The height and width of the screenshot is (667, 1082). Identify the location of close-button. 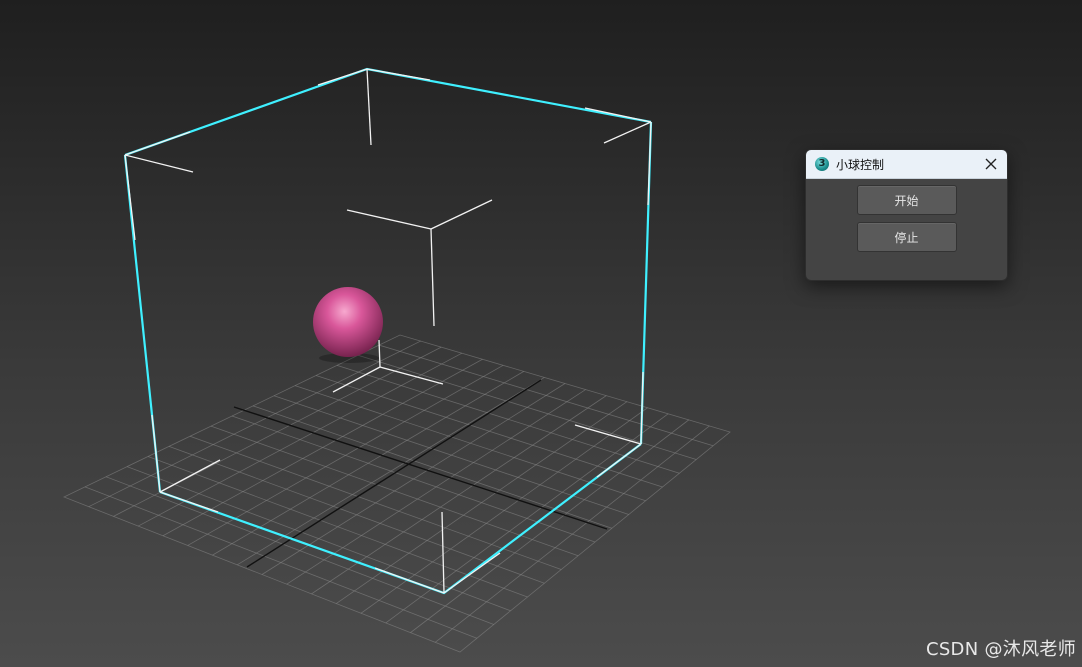
(991, 164).